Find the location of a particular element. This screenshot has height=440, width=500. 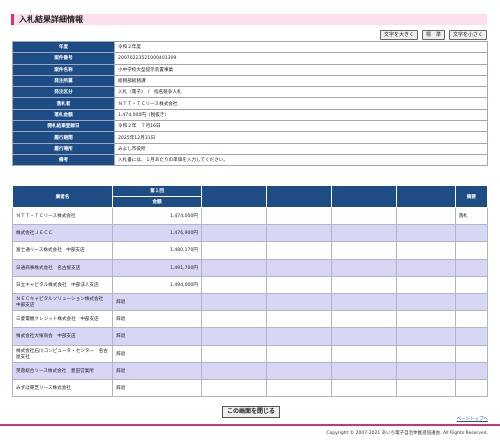

result-row: 日立キャピタル株式会社 中部法人支店 1,494,000円 is located at coordinates (250, 284).